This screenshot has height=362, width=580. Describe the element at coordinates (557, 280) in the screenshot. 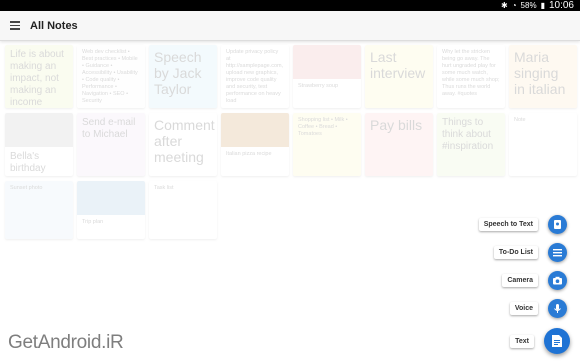

I see `camera-icon` at that location.